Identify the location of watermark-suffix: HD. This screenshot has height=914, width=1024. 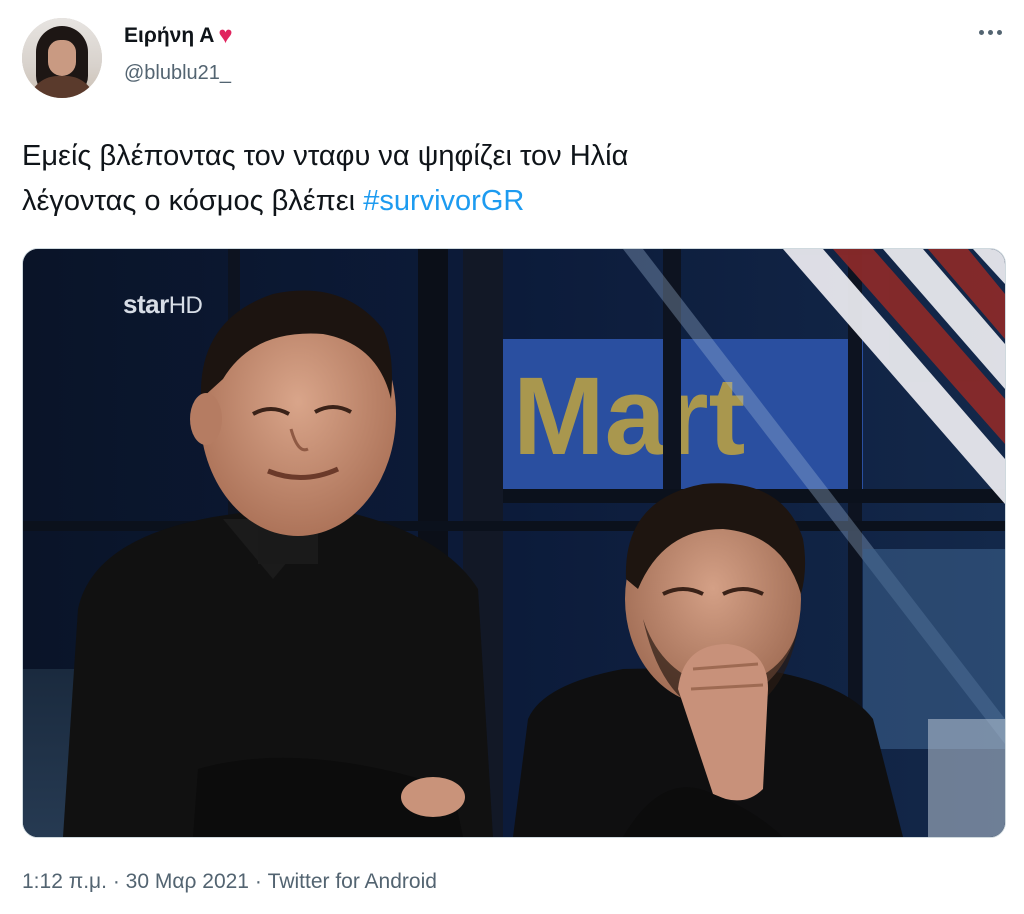
(185, 305).